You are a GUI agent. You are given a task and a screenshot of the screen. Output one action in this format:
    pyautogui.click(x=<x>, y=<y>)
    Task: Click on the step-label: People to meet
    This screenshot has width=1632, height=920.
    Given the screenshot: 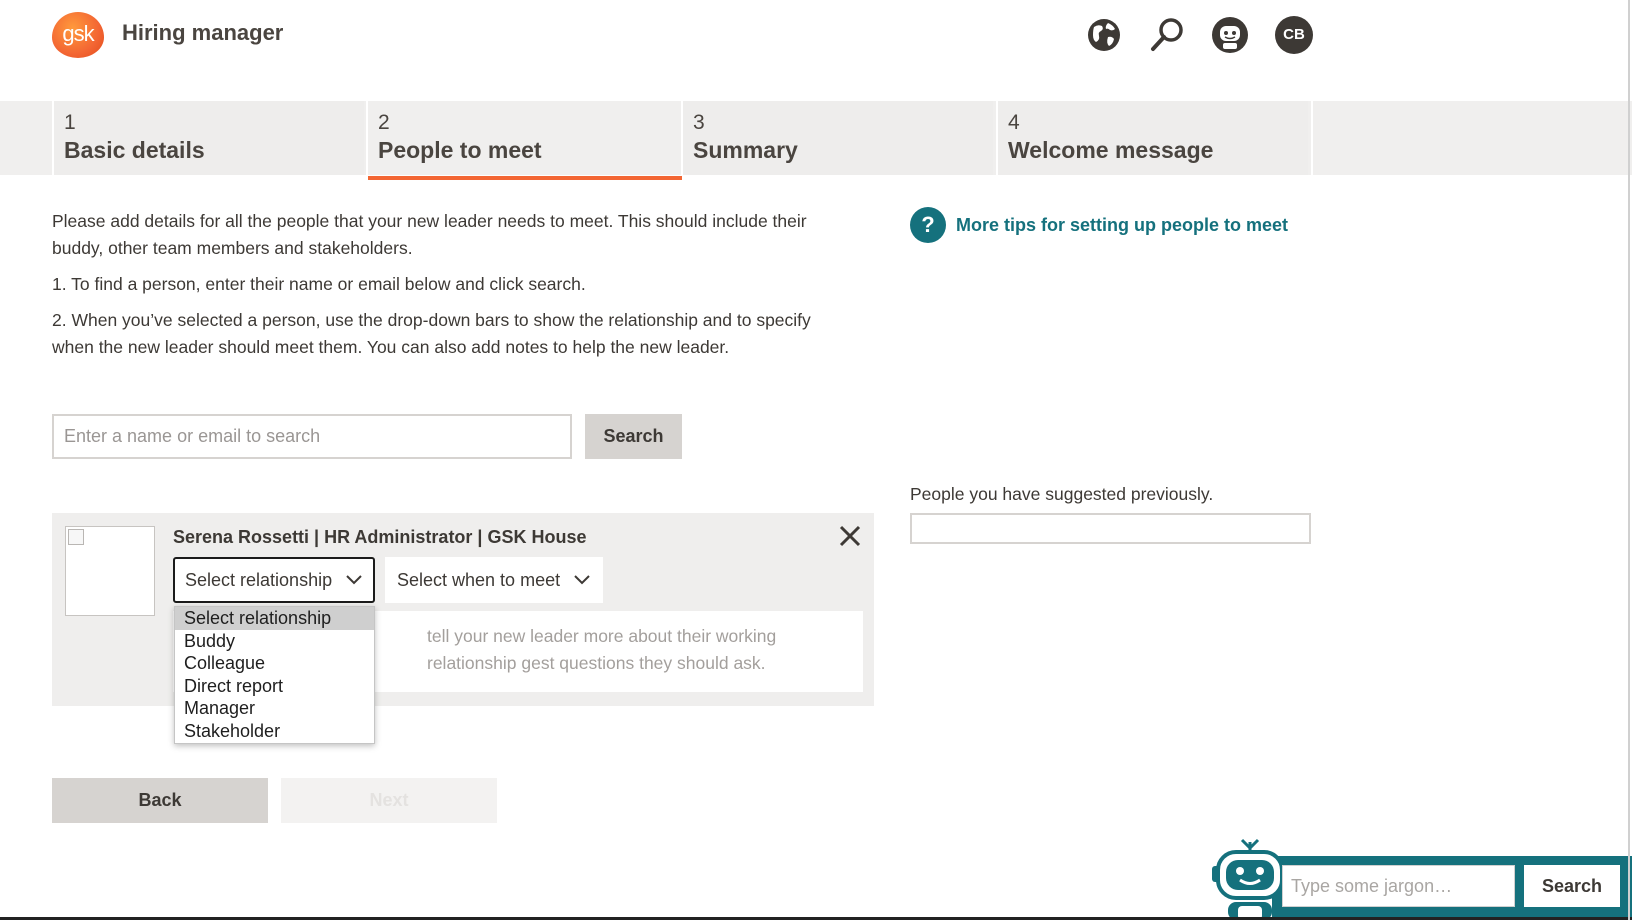 What is the action you would take?
    pyautogui.click(x=460, y=150)
    